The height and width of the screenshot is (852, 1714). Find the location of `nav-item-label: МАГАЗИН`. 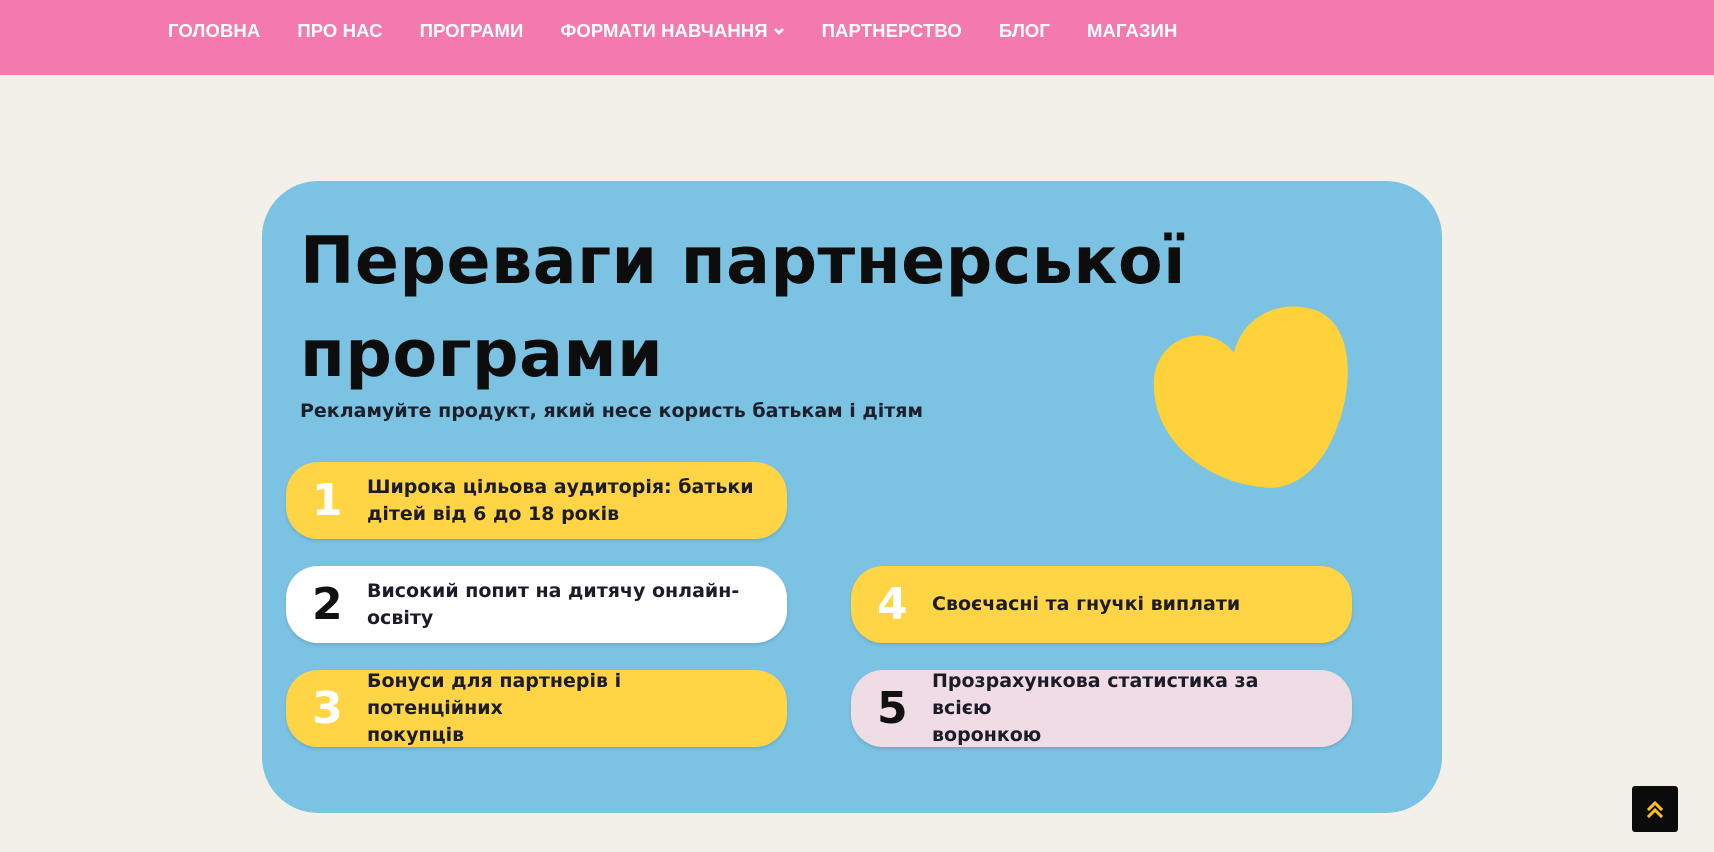

nav-item-label: МАГАЗИН is located at coordinates (1132, 30).